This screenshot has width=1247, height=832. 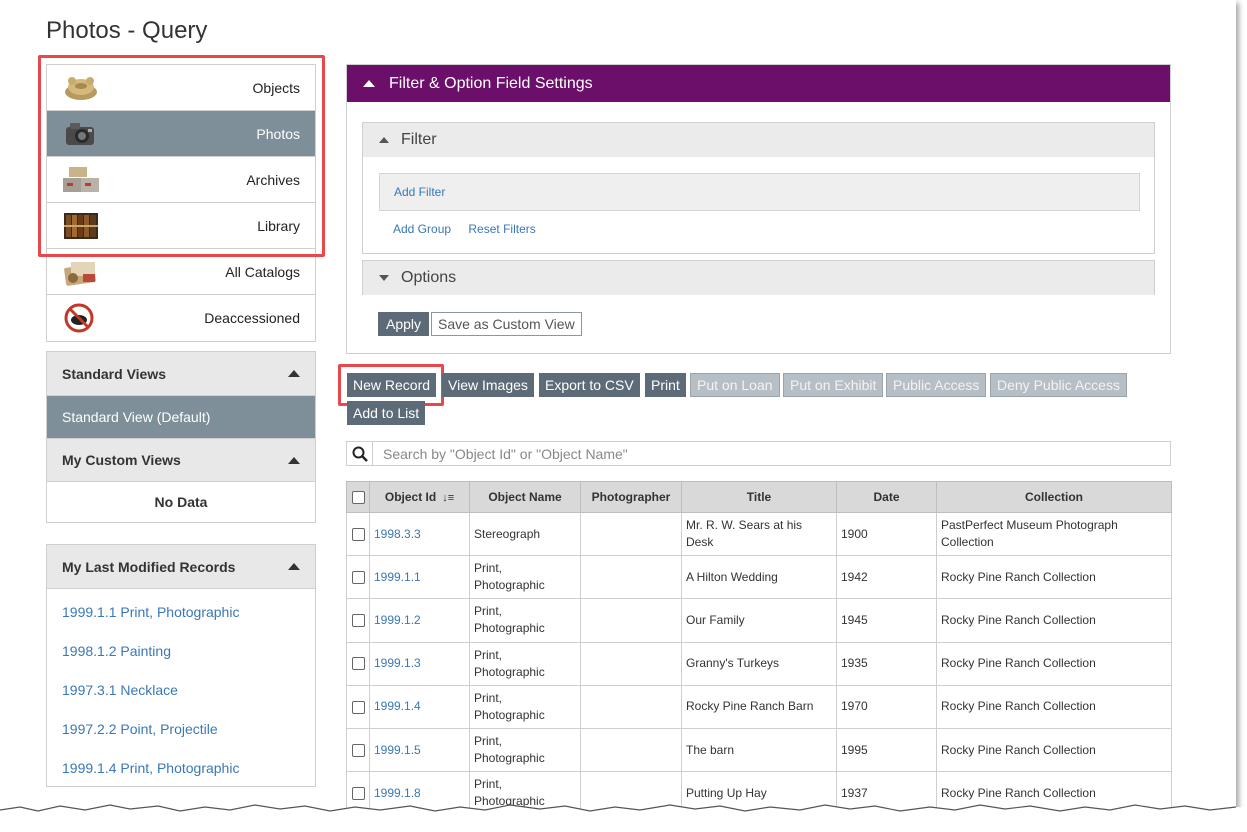 What do you see at coordinates (759, 497) in the screenshot?
I see `column-header-title: Title` at bounding box center [759, 497].